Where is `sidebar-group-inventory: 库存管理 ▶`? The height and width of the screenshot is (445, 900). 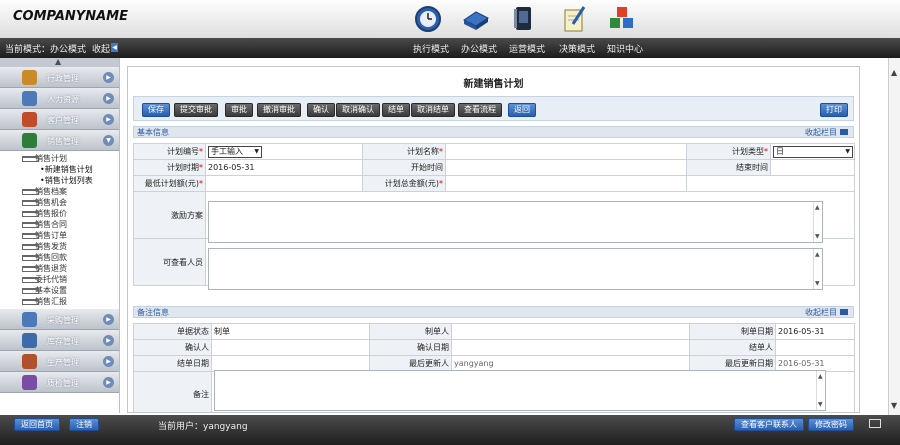
sidebar-group-inventory: 库存管理 ▶ is located at coordinates (59, 340).